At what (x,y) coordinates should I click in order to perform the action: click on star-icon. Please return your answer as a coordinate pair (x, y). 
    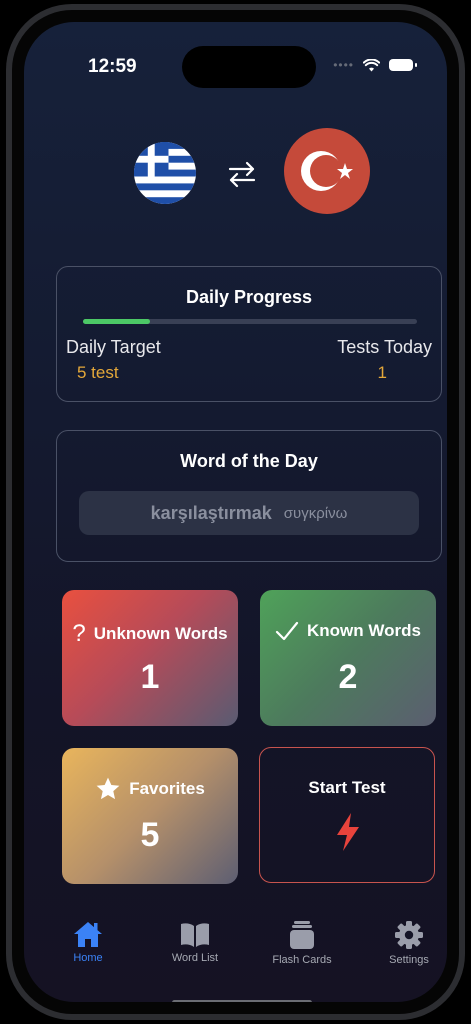
    Looking at the image, I should click on (108, 788).